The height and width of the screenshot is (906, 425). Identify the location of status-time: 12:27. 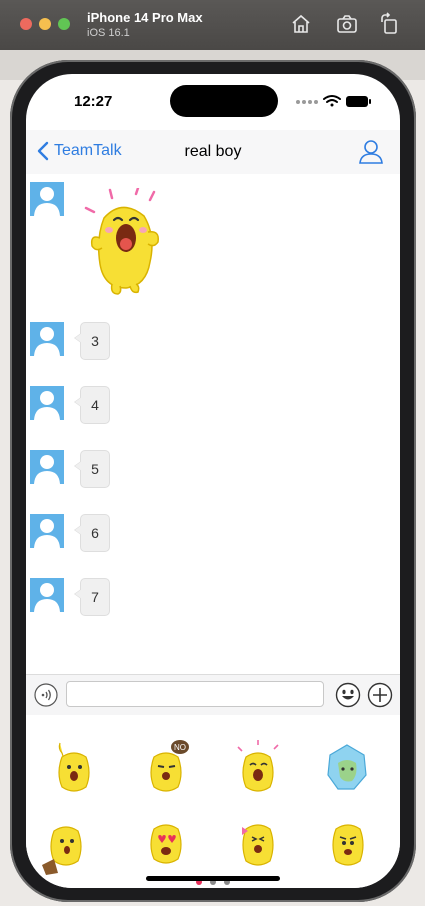
(93, 101).